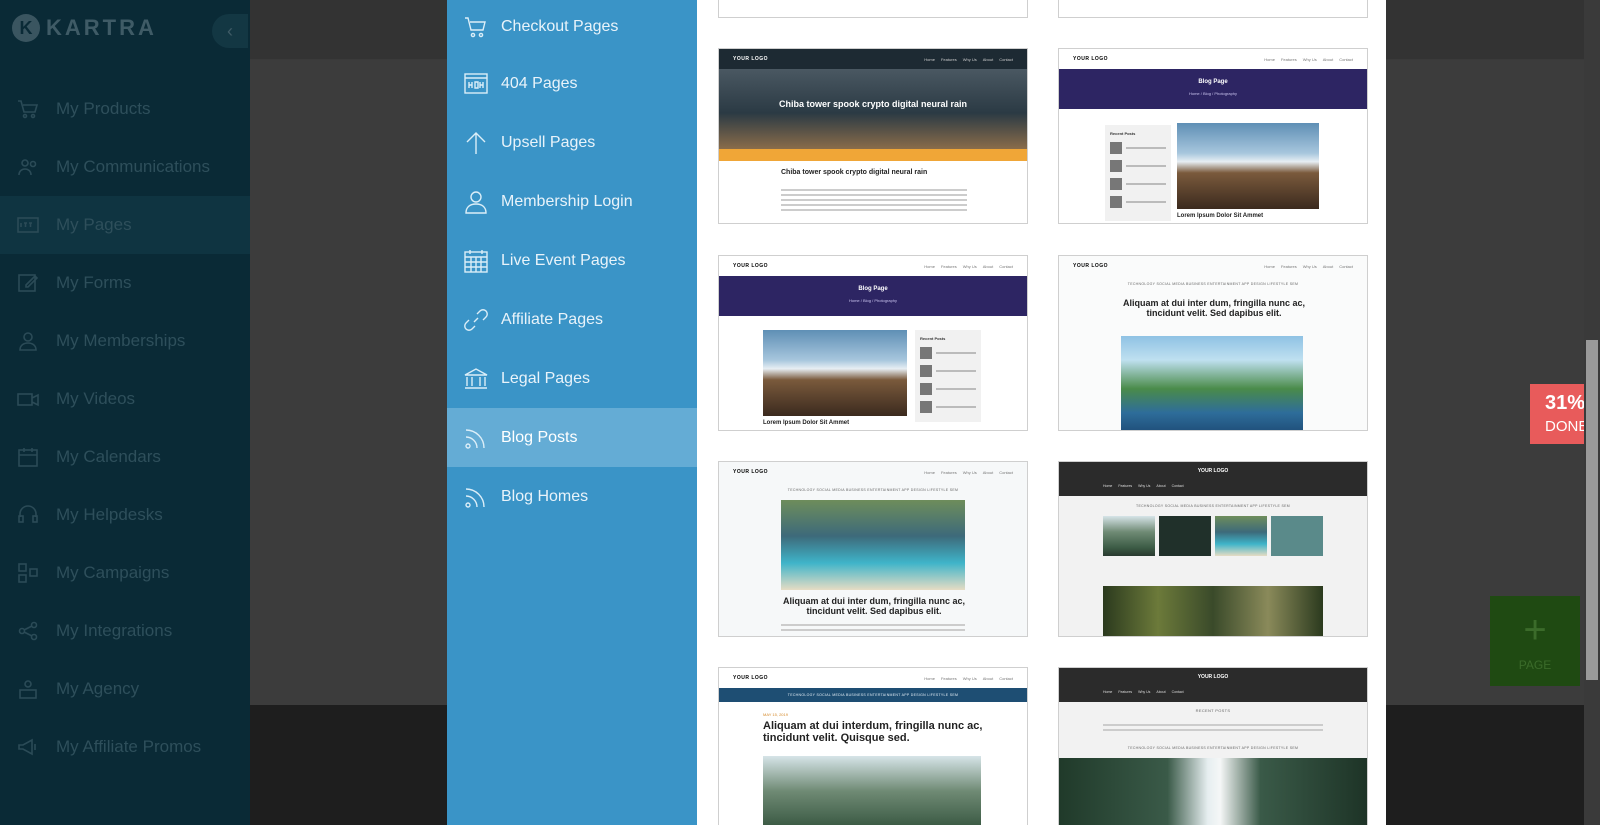 The height and width of the screenshot is (825, 1600). I want to click on category-blog-posts: Blog Posts, so click(572, 437).